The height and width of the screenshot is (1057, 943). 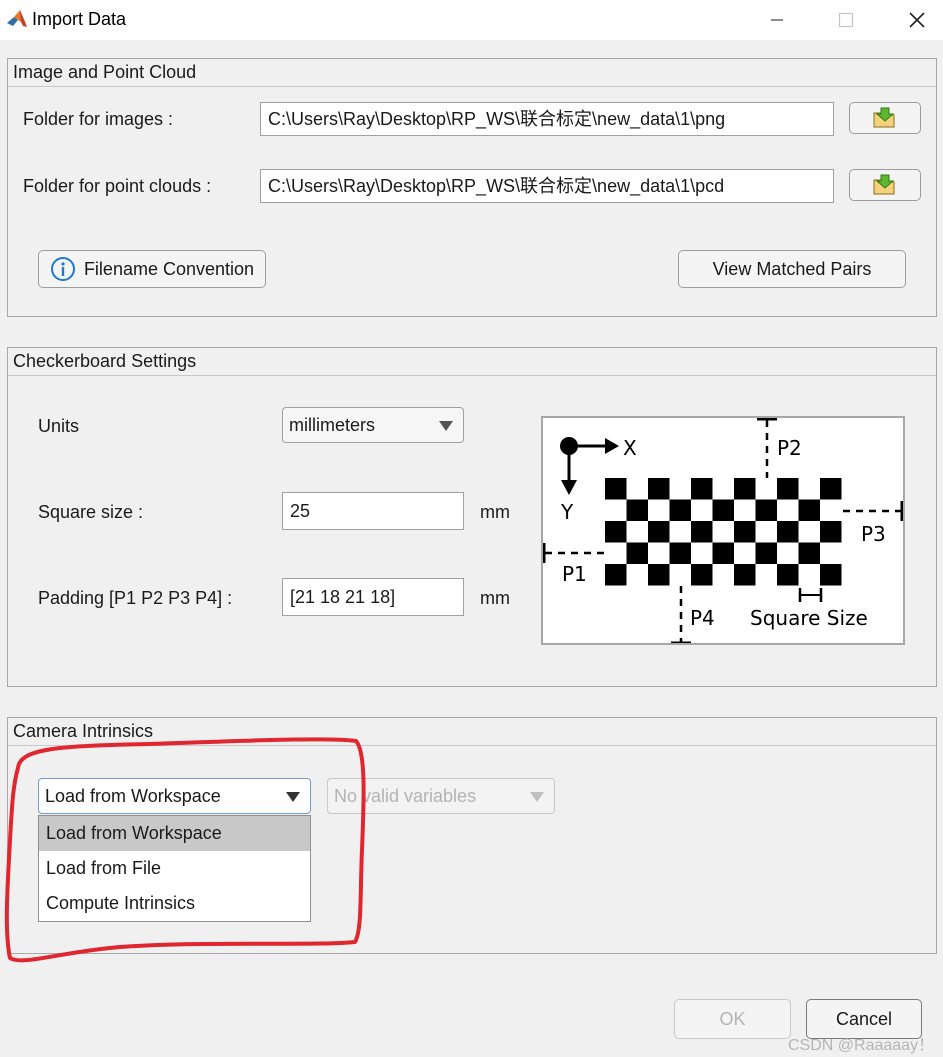 I want to click on minimize-button, so click(x=777, y=20).